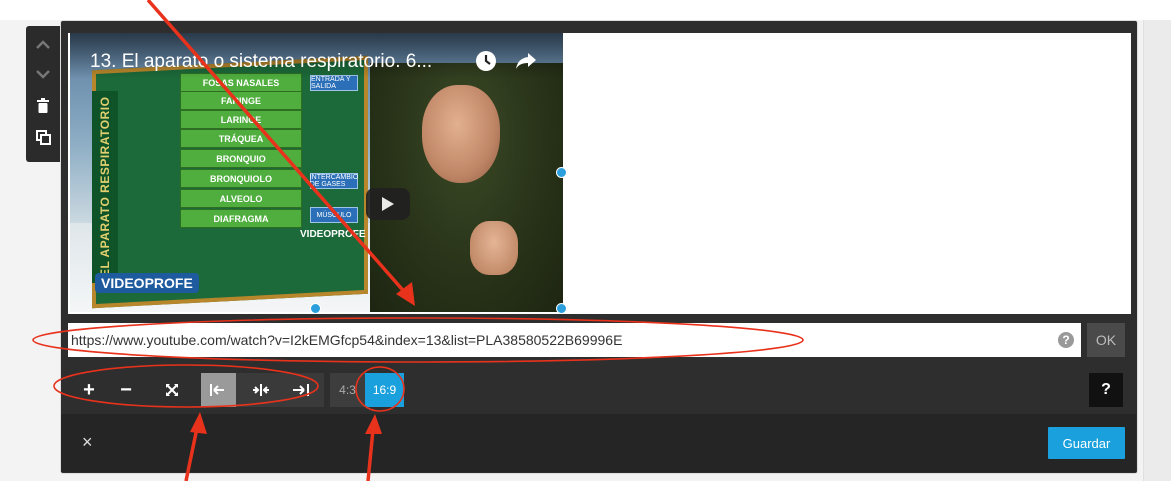 This screenshot has width=1171, height=481. Describe the element at coordinates (1157, 250) in the screenshot. I see `right-scroll-area` at that location.